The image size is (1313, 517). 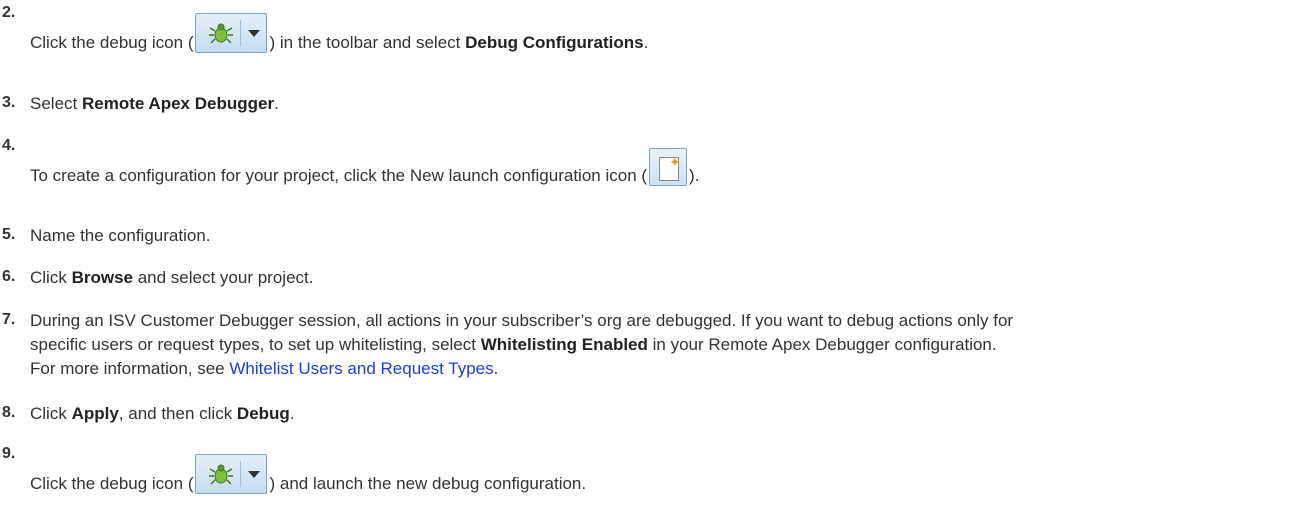 What do you see at coordinates (9, 412) in the screenshot?
I see `step-number: 8.` at bounding box center [9, 412].